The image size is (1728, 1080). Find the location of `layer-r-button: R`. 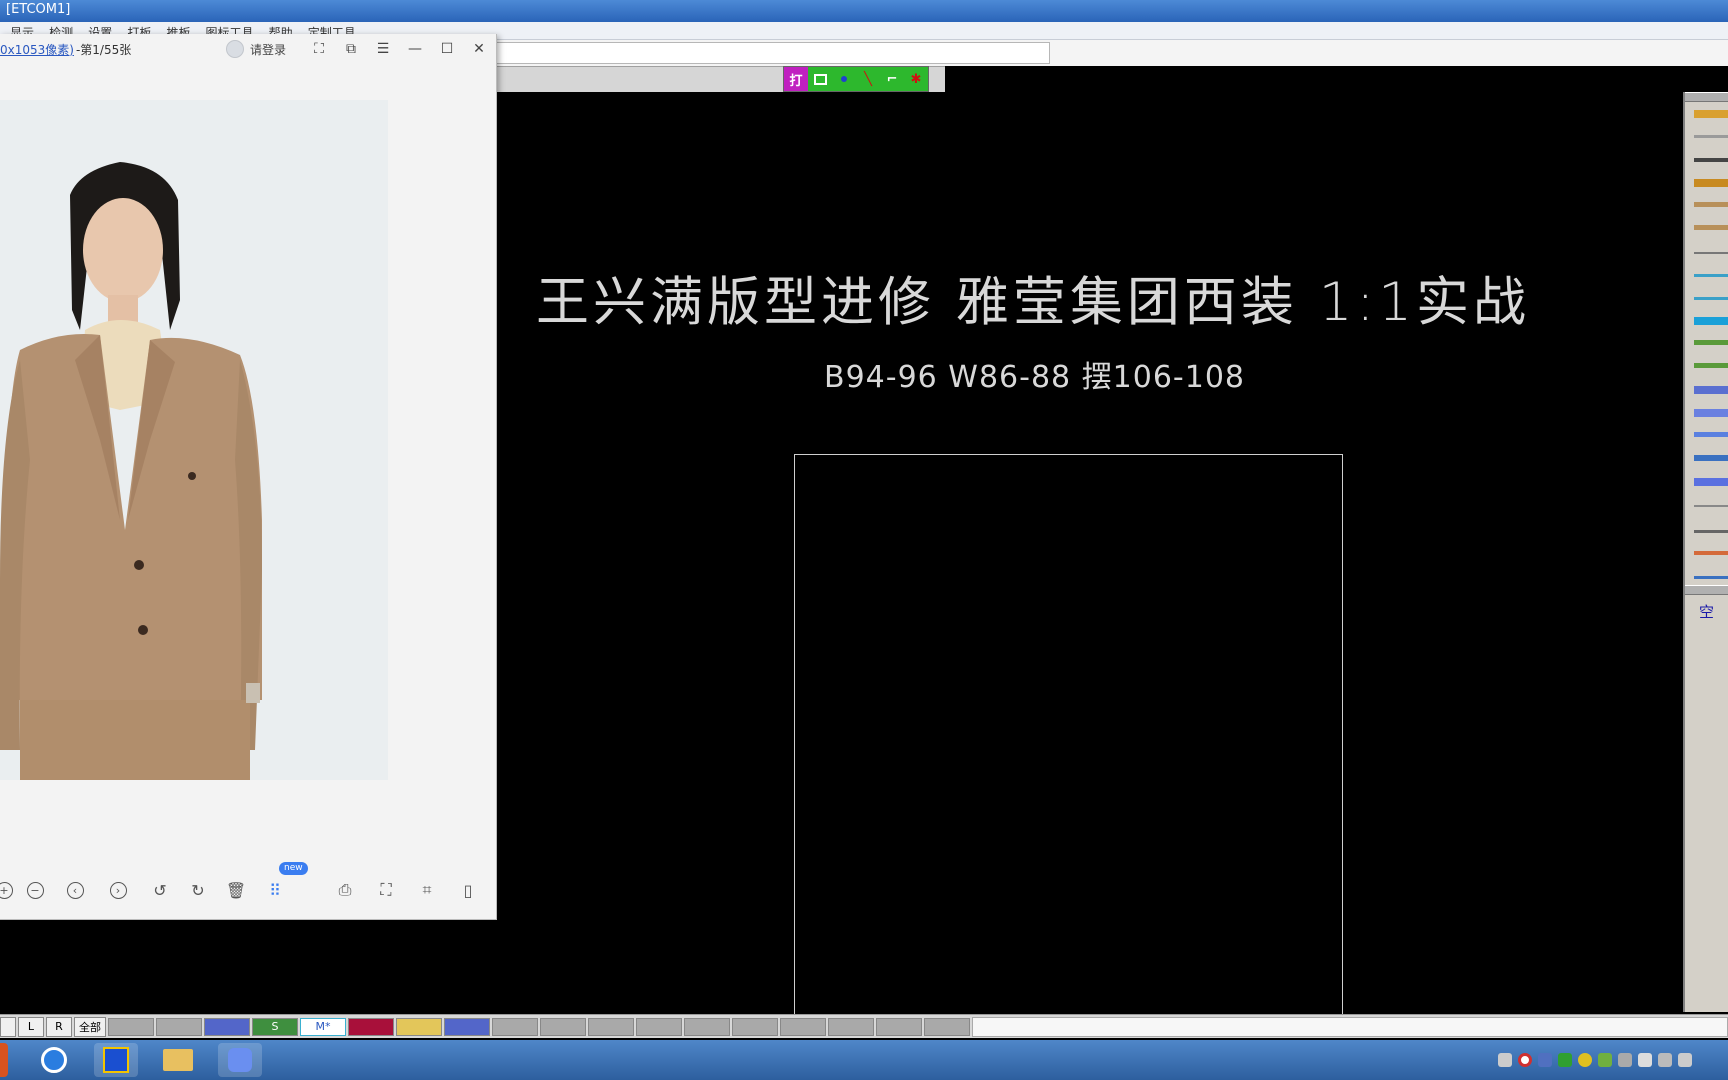

layer-r-button: R is located at coordinates (59, 1026).